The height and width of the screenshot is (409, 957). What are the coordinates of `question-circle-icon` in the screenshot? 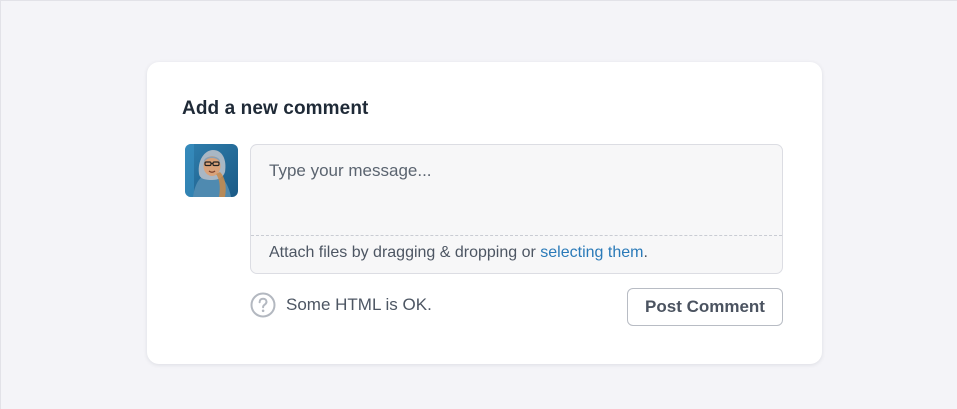 It's located at (263, 305).